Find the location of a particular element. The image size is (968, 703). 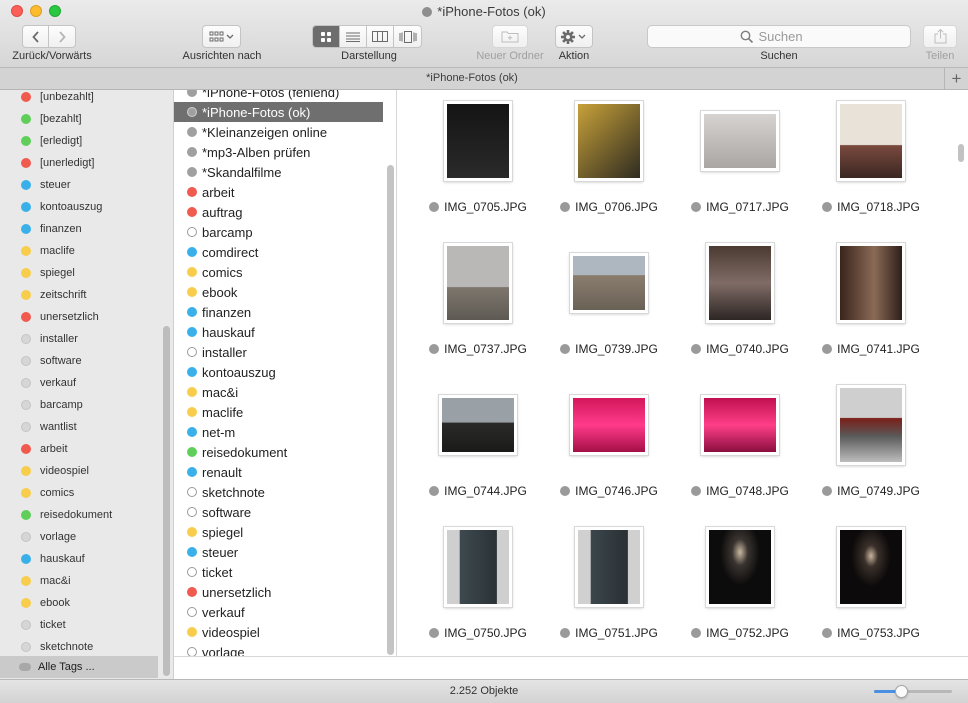

tag-list-item-mp3-alben-pr-fen: *mp3-Alben prüfen is located at coordinates (278, 152).